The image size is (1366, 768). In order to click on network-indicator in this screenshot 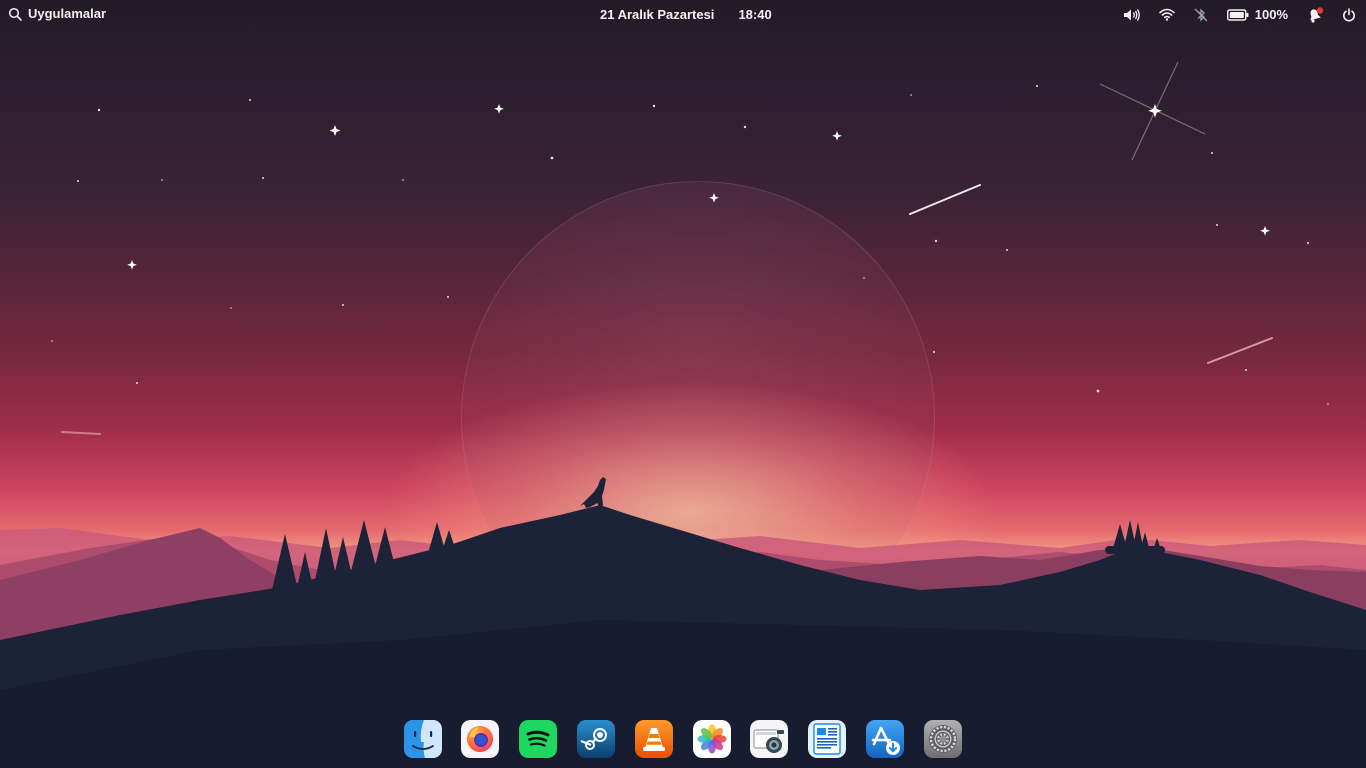, I will do `click(1167, 14)`.